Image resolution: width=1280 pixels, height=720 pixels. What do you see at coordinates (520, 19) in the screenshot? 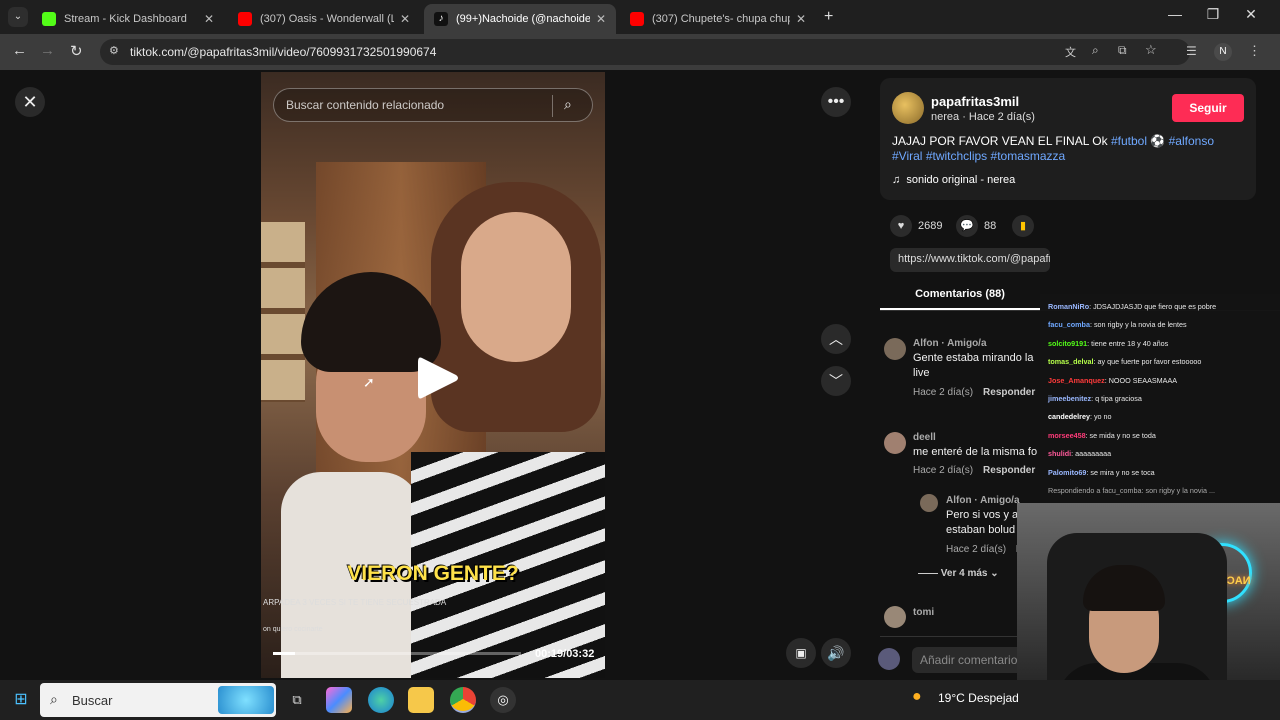
I see `tab-nachoide-tiktok: ♪ (99+)Nachoide (@nachoide1) | ✕` at bounding box center [520, 19].